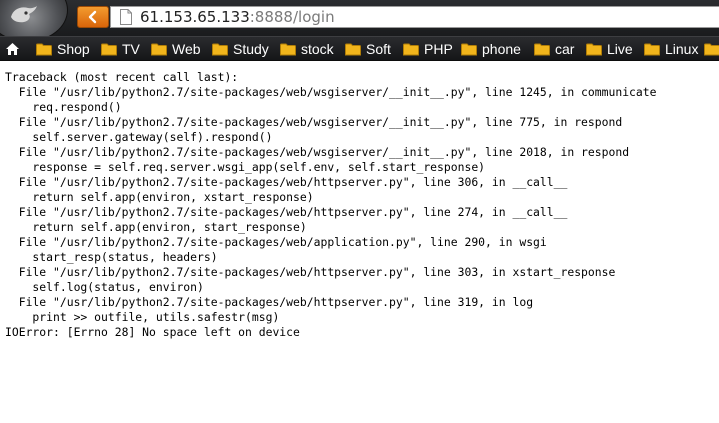 This screenshot has height=423, width=719. I want to click on bookmark-shop: Shop, so click(63, 49).